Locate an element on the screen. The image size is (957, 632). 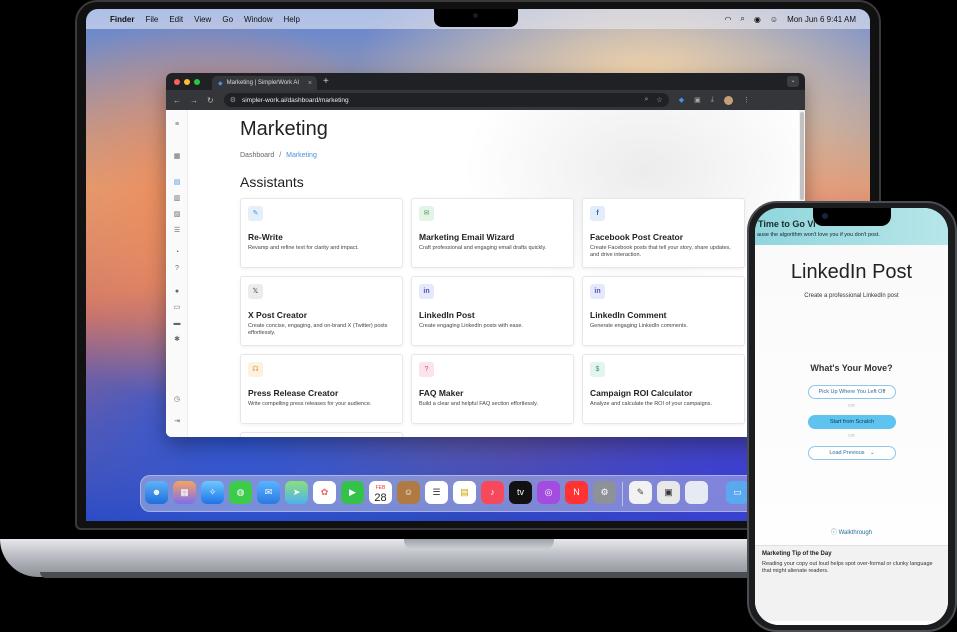
system-settings-icon: ⚙ is located at coordinates (604, 492).